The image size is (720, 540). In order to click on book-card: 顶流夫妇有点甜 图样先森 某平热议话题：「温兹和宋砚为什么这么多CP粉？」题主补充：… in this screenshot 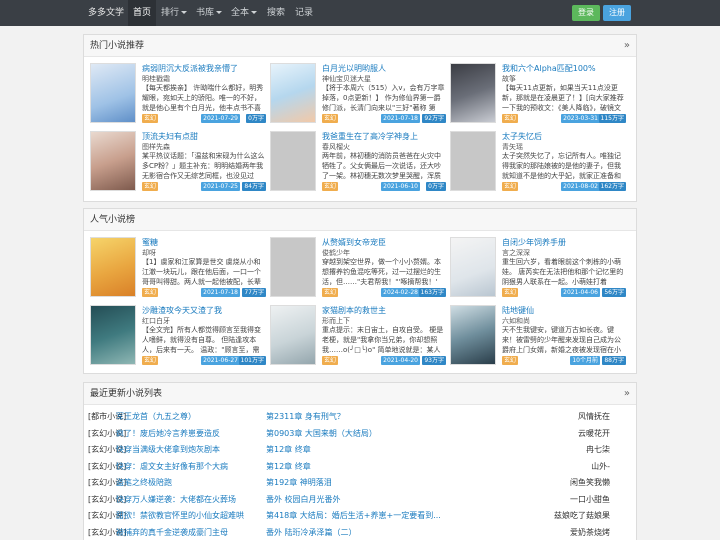, I will do `click(178, 162)`.